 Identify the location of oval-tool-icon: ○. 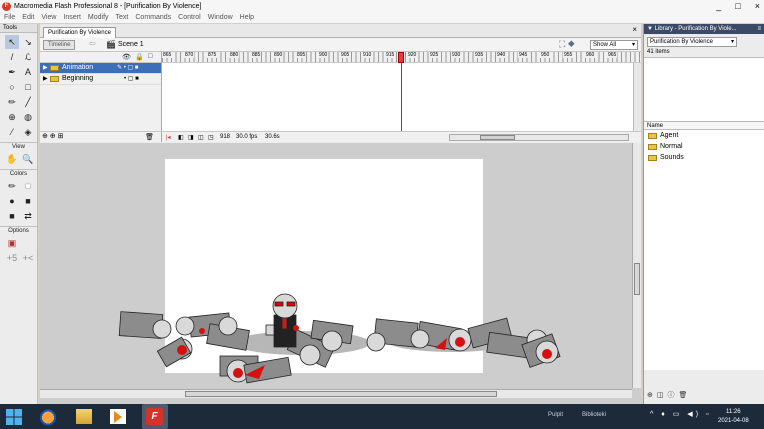
(12, 87).